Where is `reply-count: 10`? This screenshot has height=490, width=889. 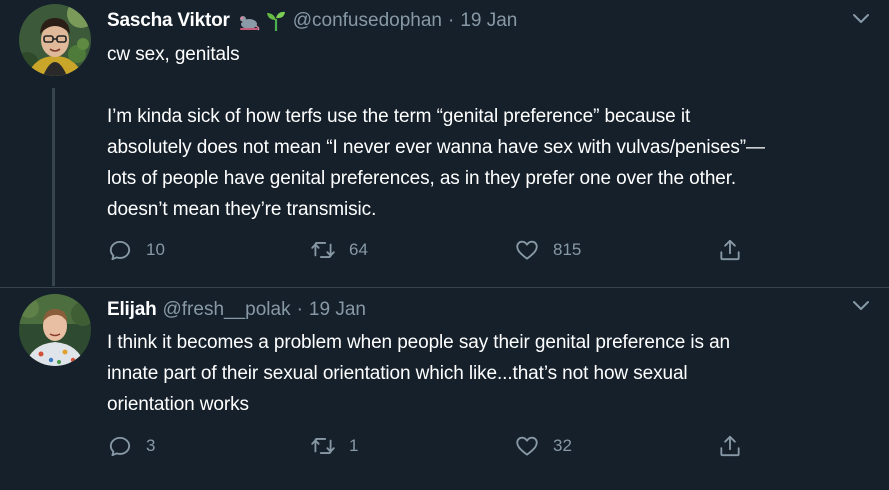
reply-count: 10 is located at coordinates (155, 249).